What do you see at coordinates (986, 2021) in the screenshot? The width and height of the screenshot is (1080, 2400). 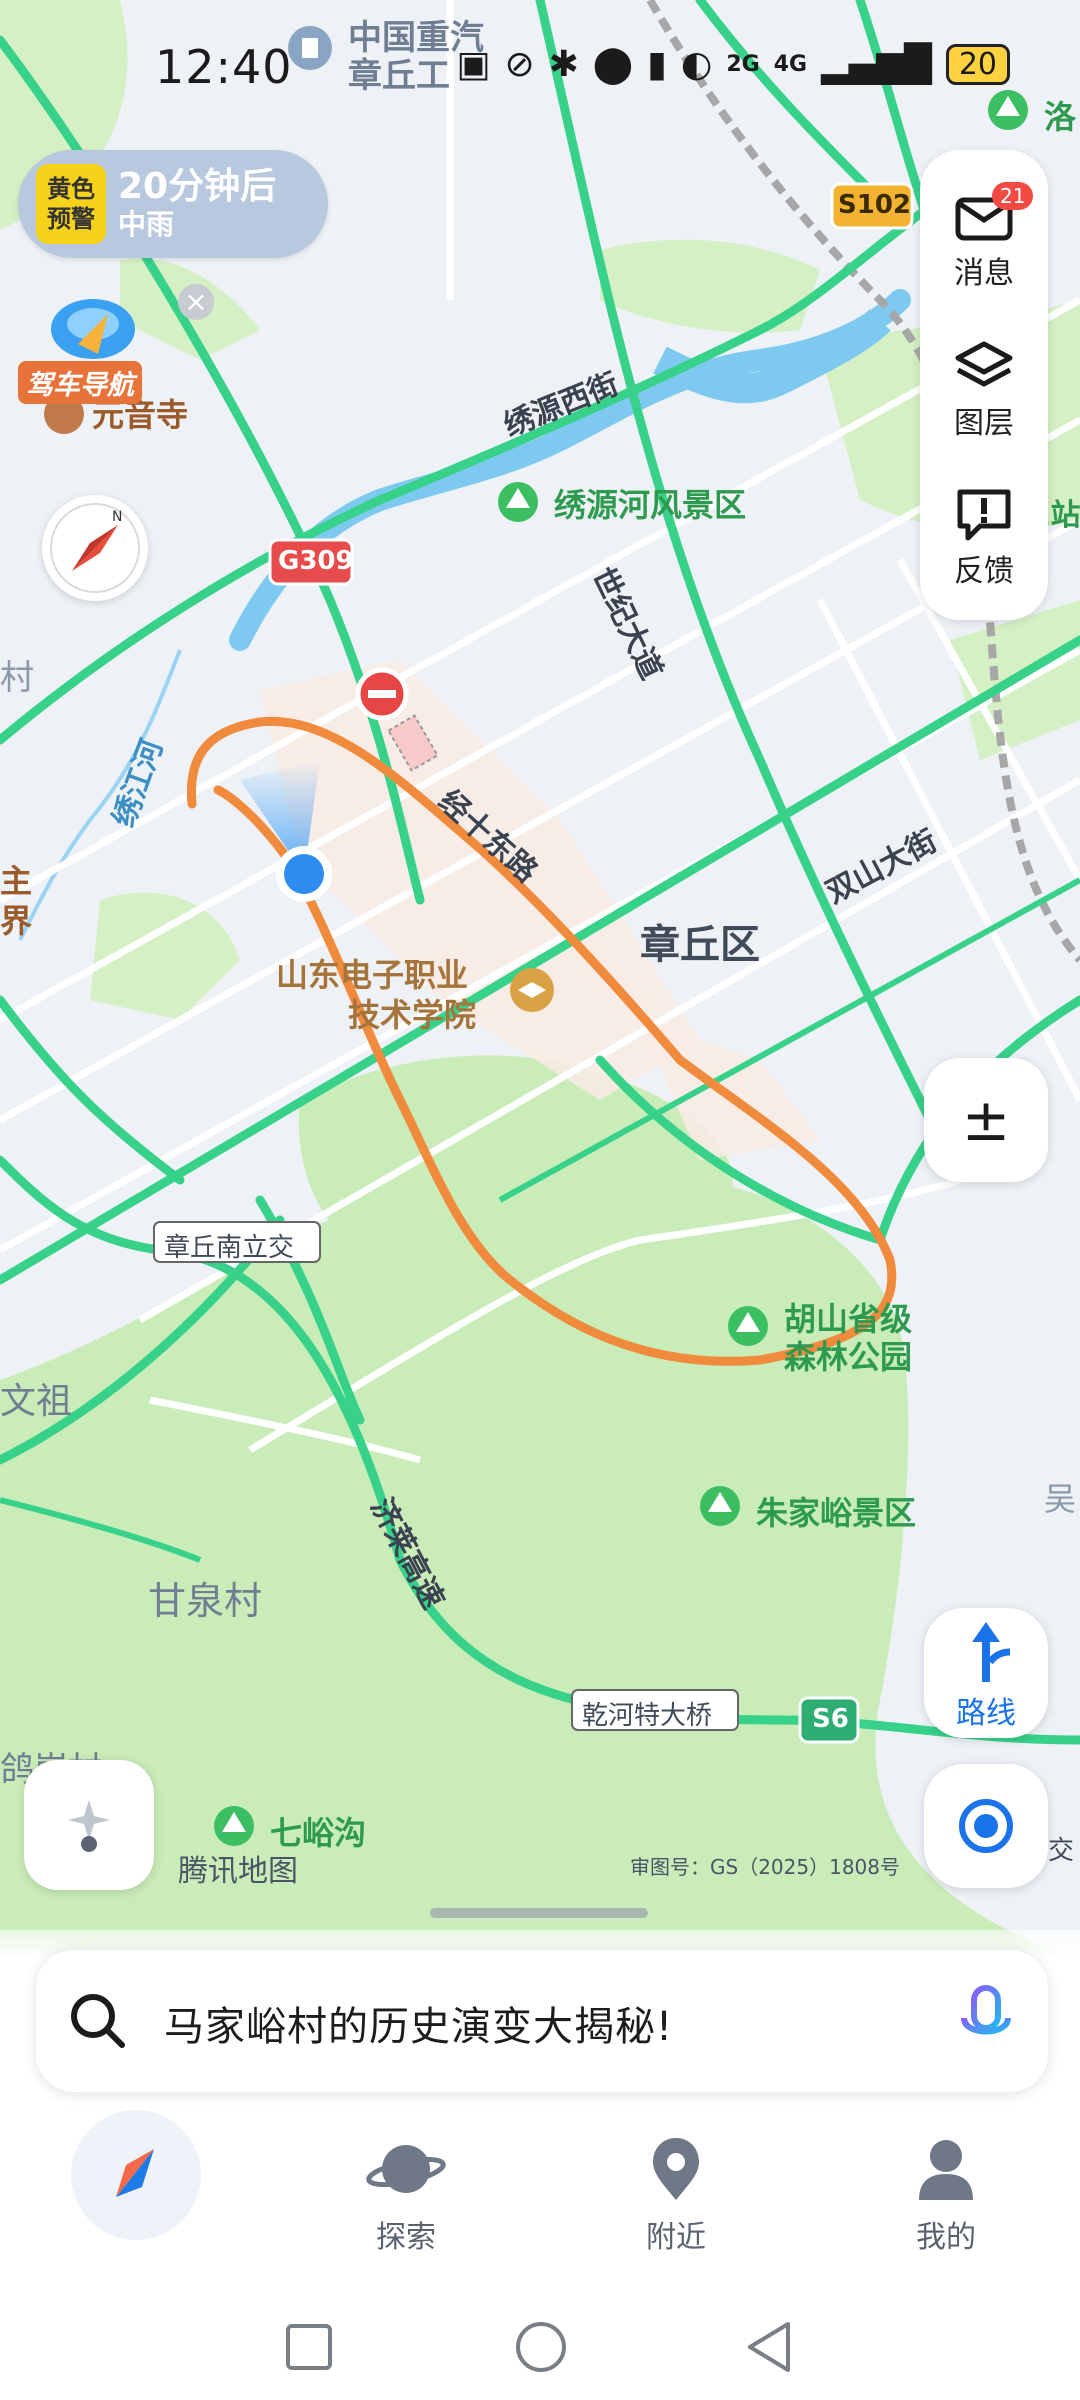 I see `microphone-icon` at bounding box center [986, 2021].